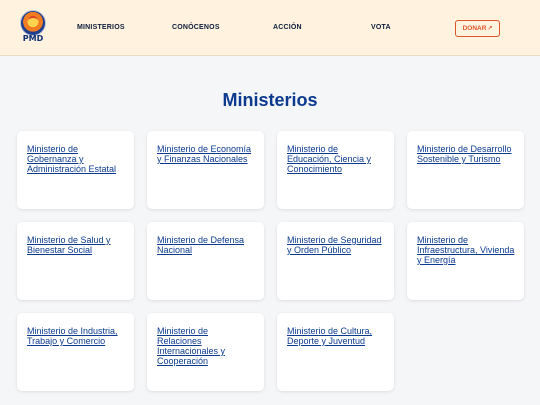 Image resolution: width=540 pixels, height=405 pixels. I want to click on page-title: Ministerios, so click(270, 100).